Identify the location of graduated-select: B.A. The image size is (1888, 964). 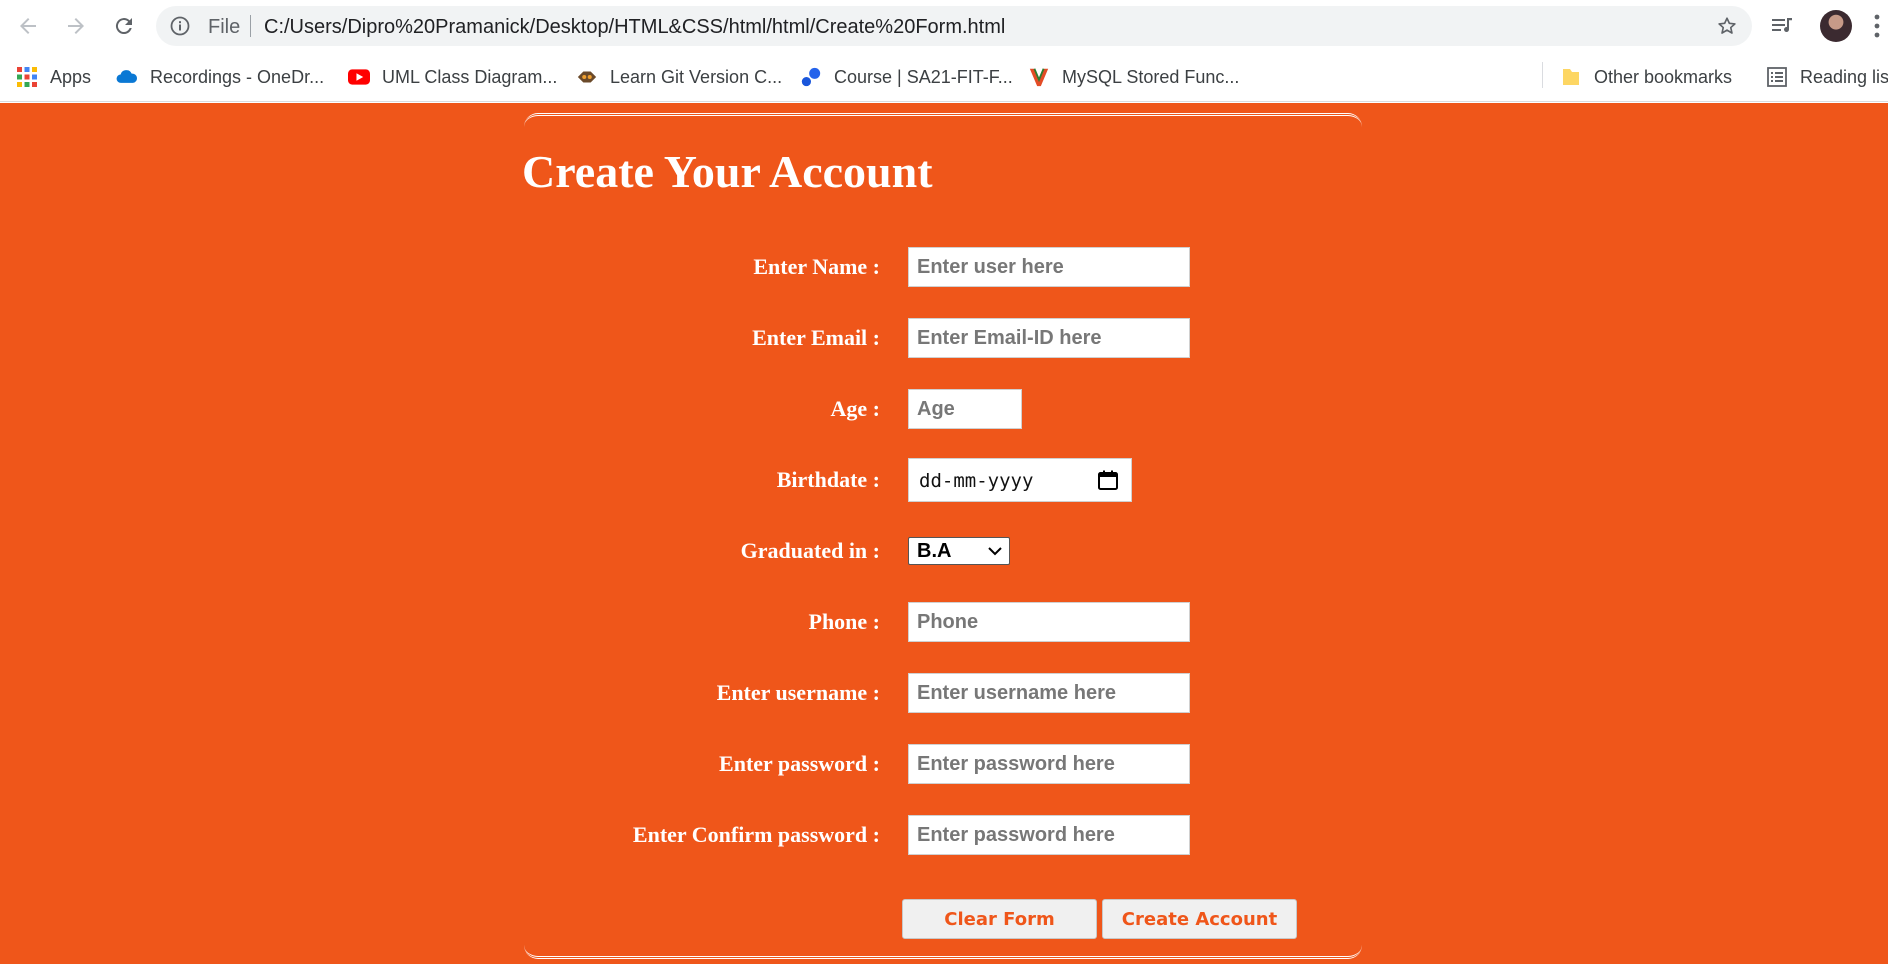
(959, 551).